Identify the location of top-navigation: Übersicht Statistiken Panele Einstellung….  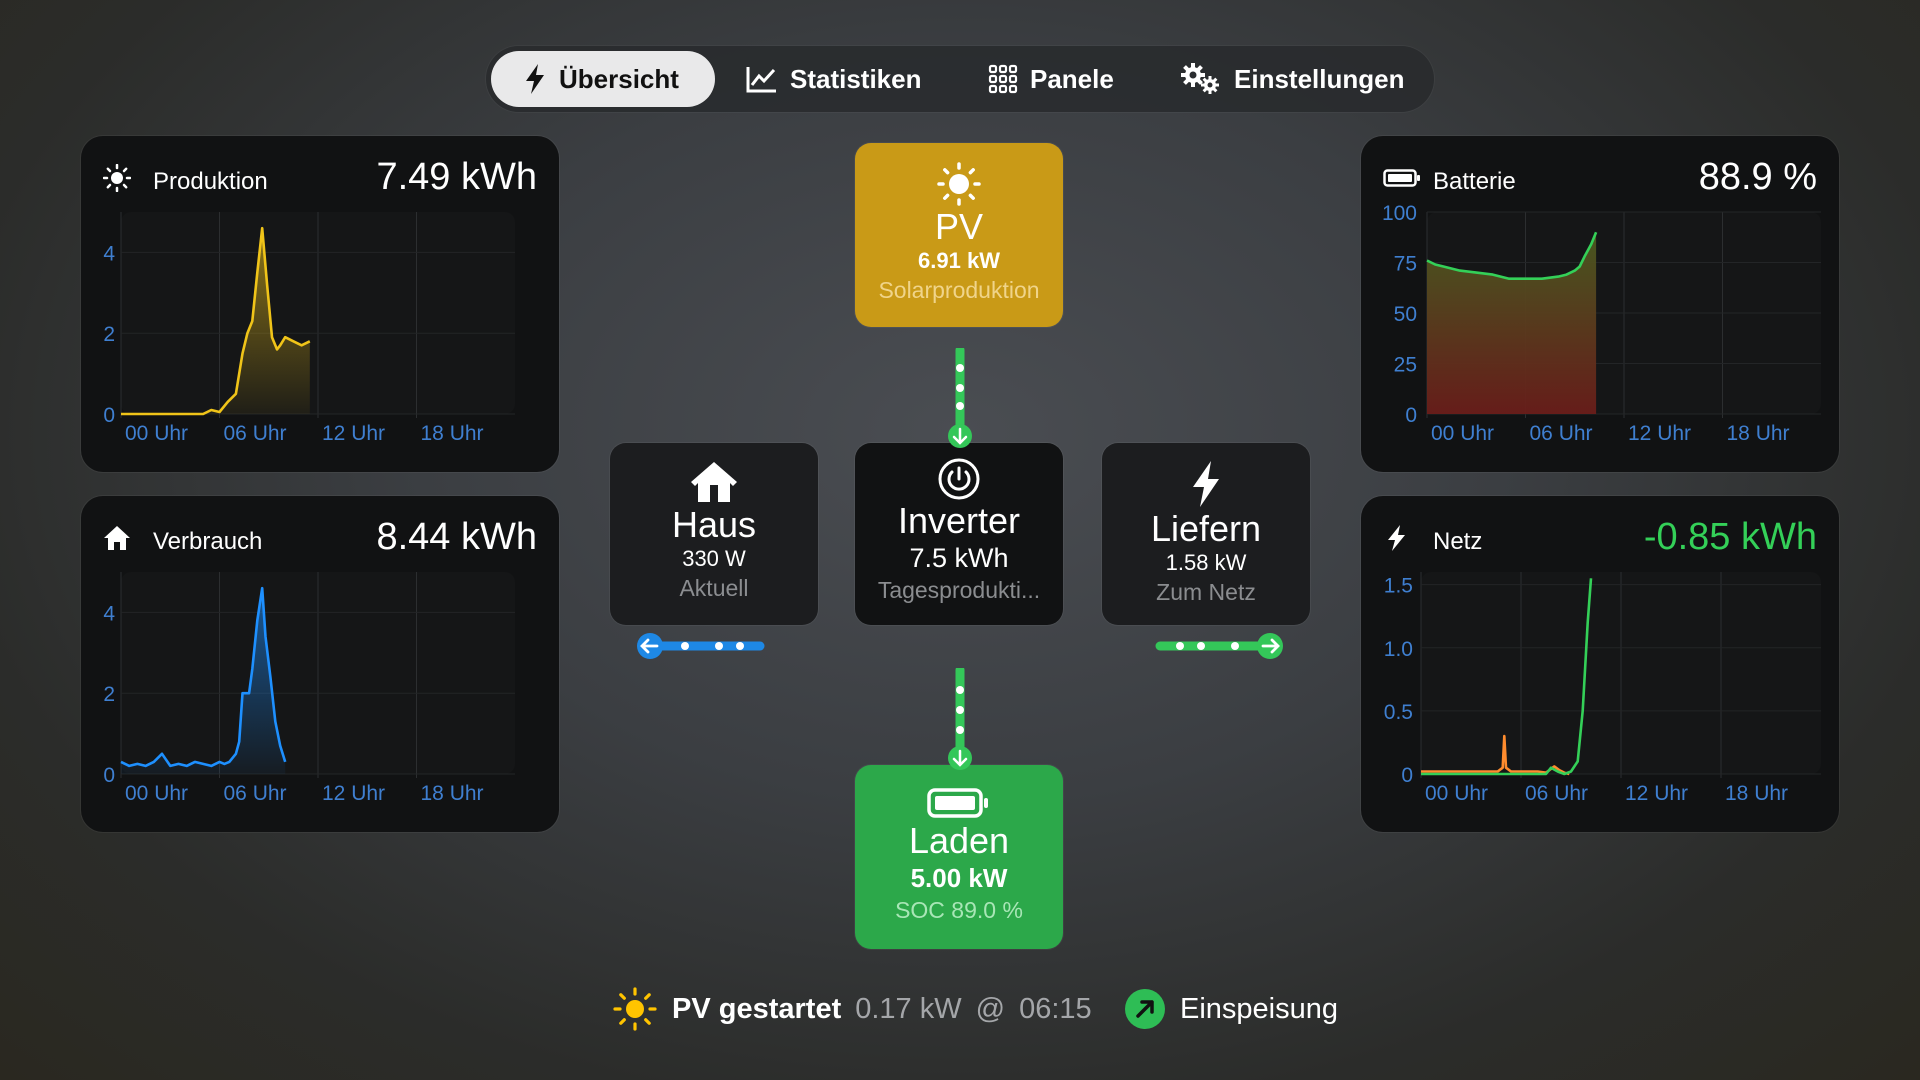
(960, 79).